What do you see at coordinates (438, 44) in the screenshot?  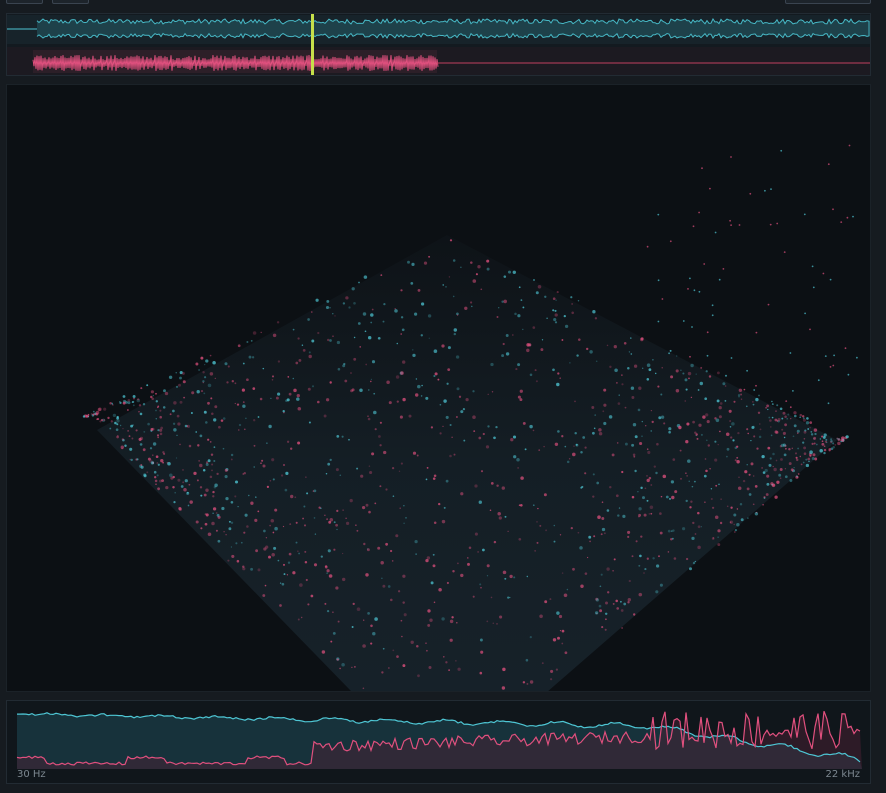 I see `waveform-overview` at bounding box center [438, 44].